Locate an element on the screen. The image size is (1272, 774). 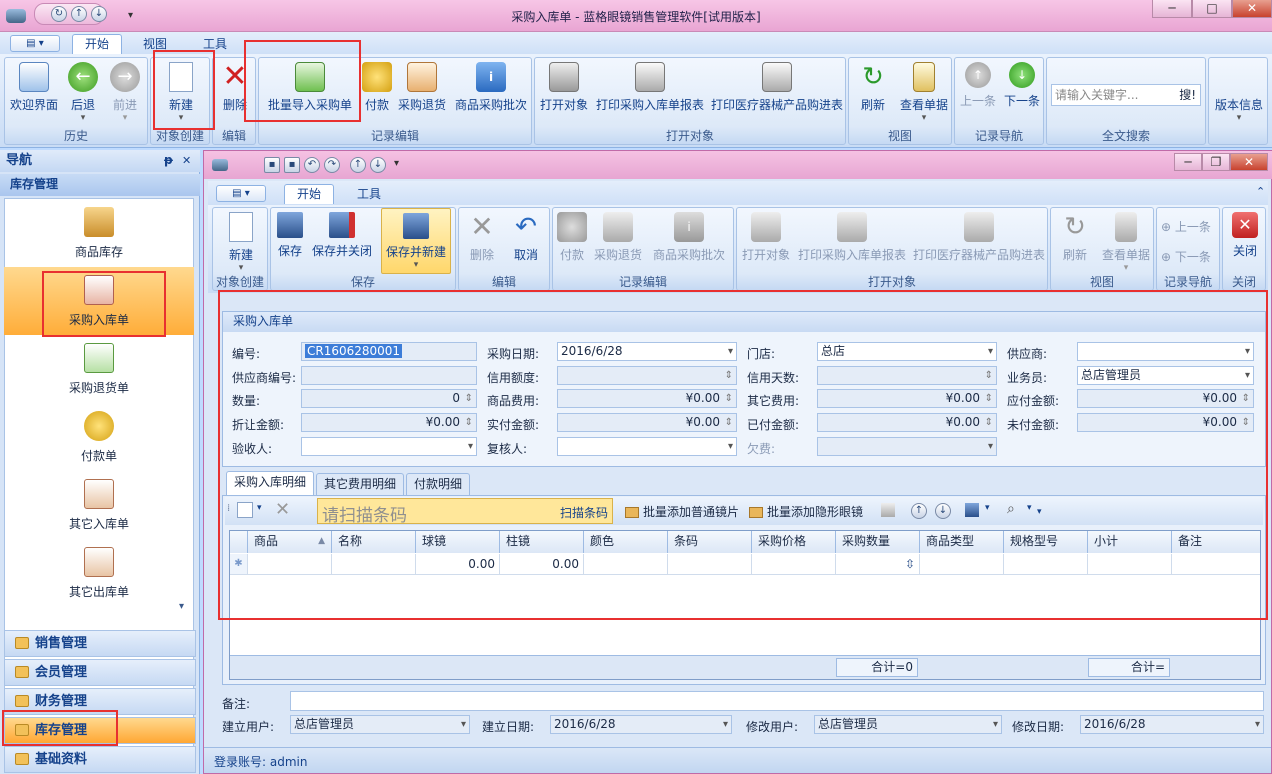
highlight-new-button is located at coordinates (184, 90).